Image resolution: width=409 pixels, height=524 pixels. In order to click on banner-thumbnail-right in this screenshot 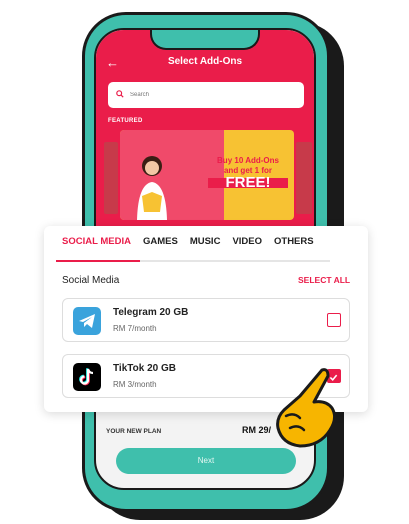, I will do `click(304, 178)`.